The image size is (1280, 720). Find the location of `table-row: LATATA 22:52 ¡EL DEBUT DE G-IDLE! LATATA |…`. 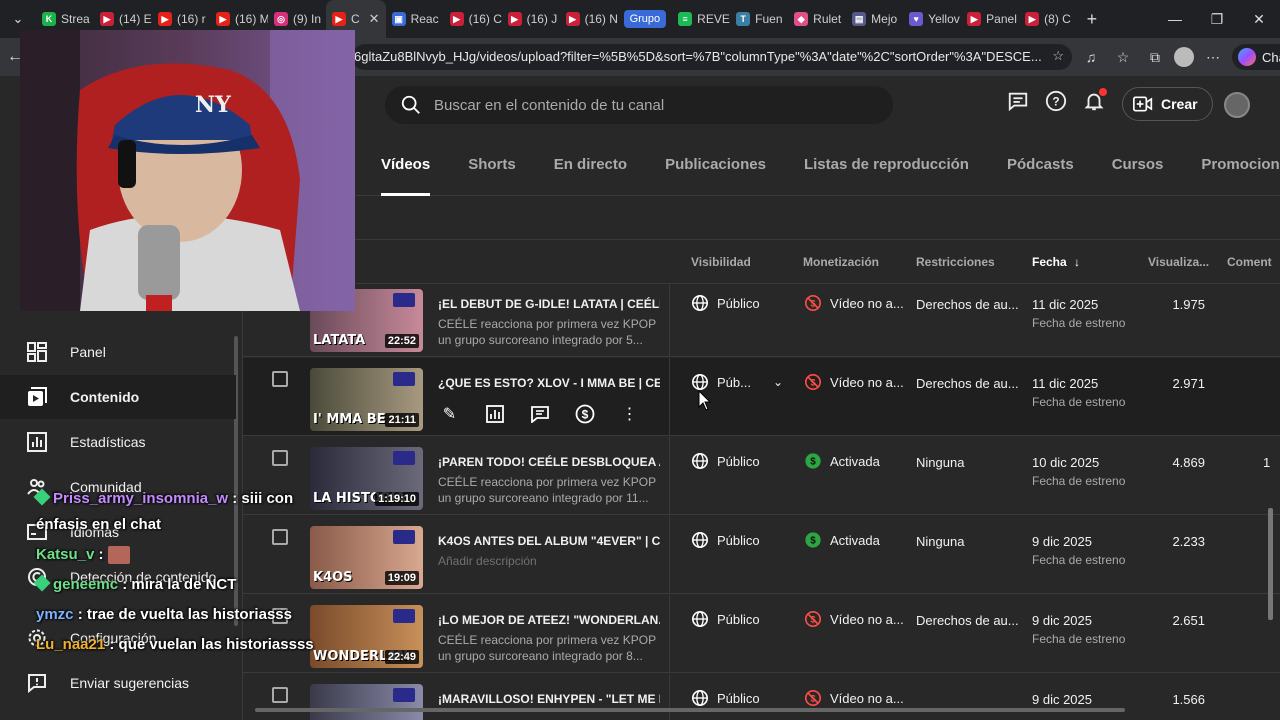

table-row: LATATA 22:52 ¡EL DEBUT DE G-IDLE! LATATA |… is located at coordinates (761, 320).